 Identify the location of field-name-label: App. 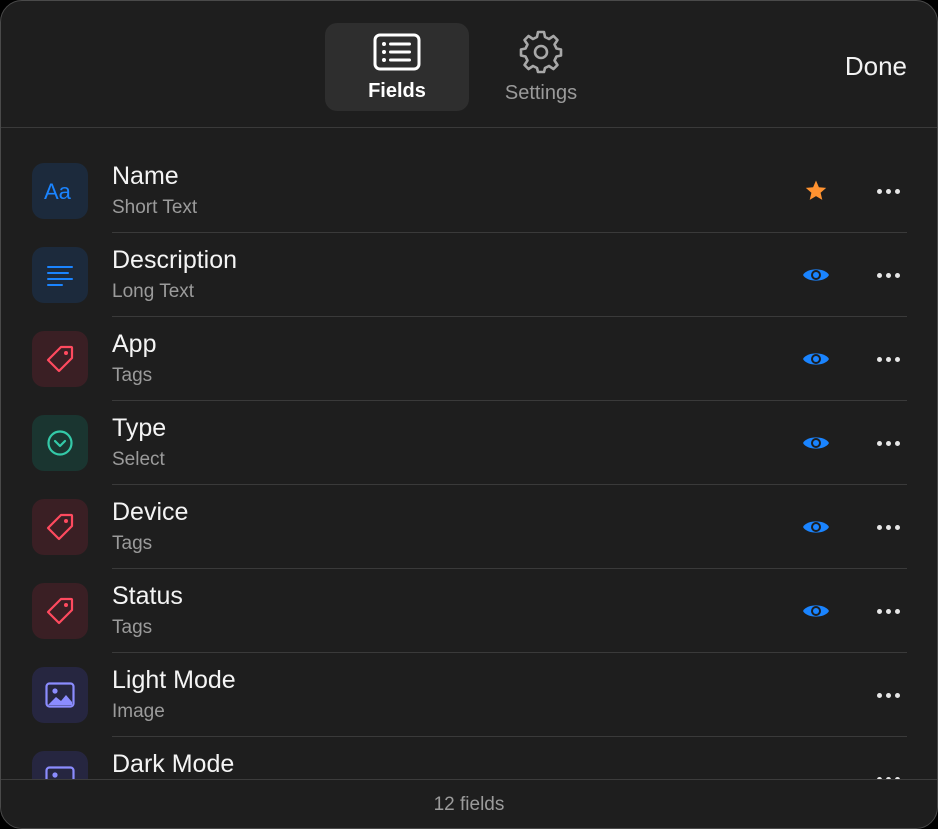
(134, 344).